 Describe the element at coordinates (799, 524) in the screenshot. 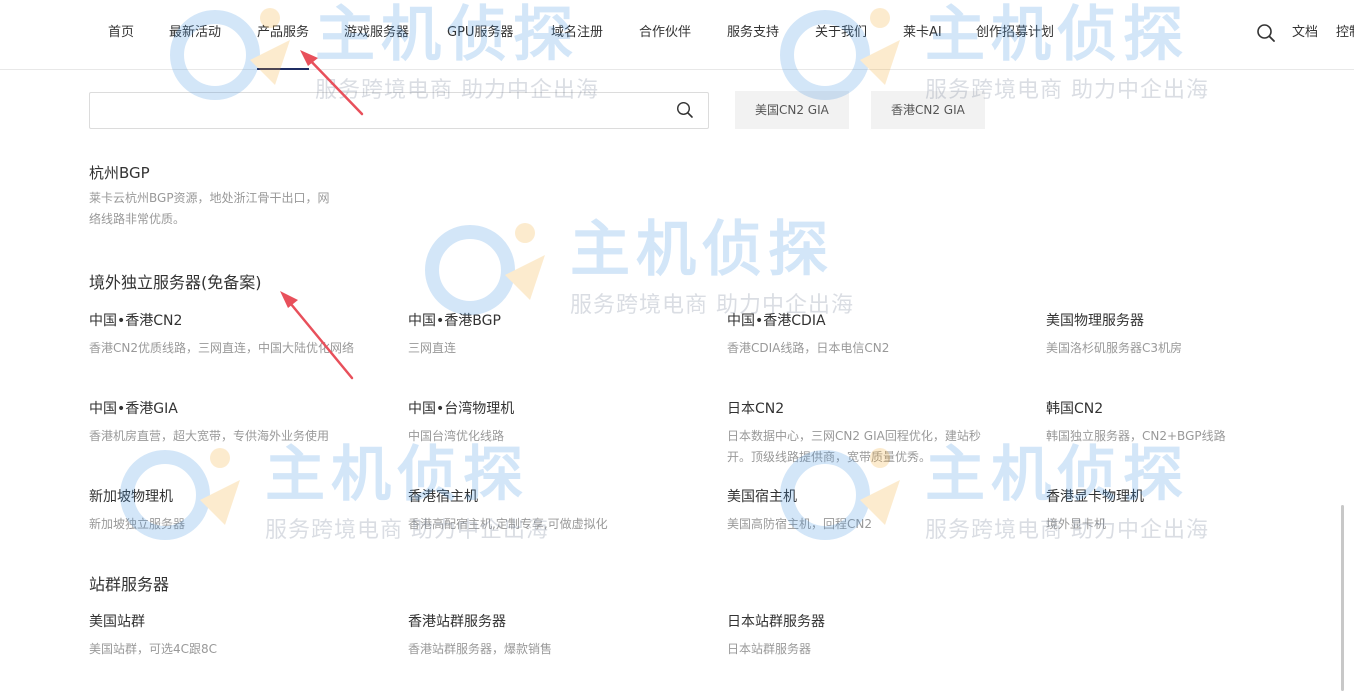

I see `product-desc: 美国高防宿主机，回程CN2` at that location.